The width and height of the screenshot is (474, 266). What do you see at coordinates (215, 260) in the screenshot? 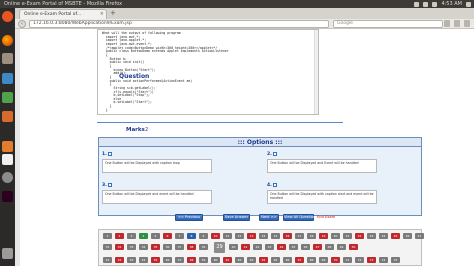
I see `row3-question-button: 60` at bounding box center [215, 260].